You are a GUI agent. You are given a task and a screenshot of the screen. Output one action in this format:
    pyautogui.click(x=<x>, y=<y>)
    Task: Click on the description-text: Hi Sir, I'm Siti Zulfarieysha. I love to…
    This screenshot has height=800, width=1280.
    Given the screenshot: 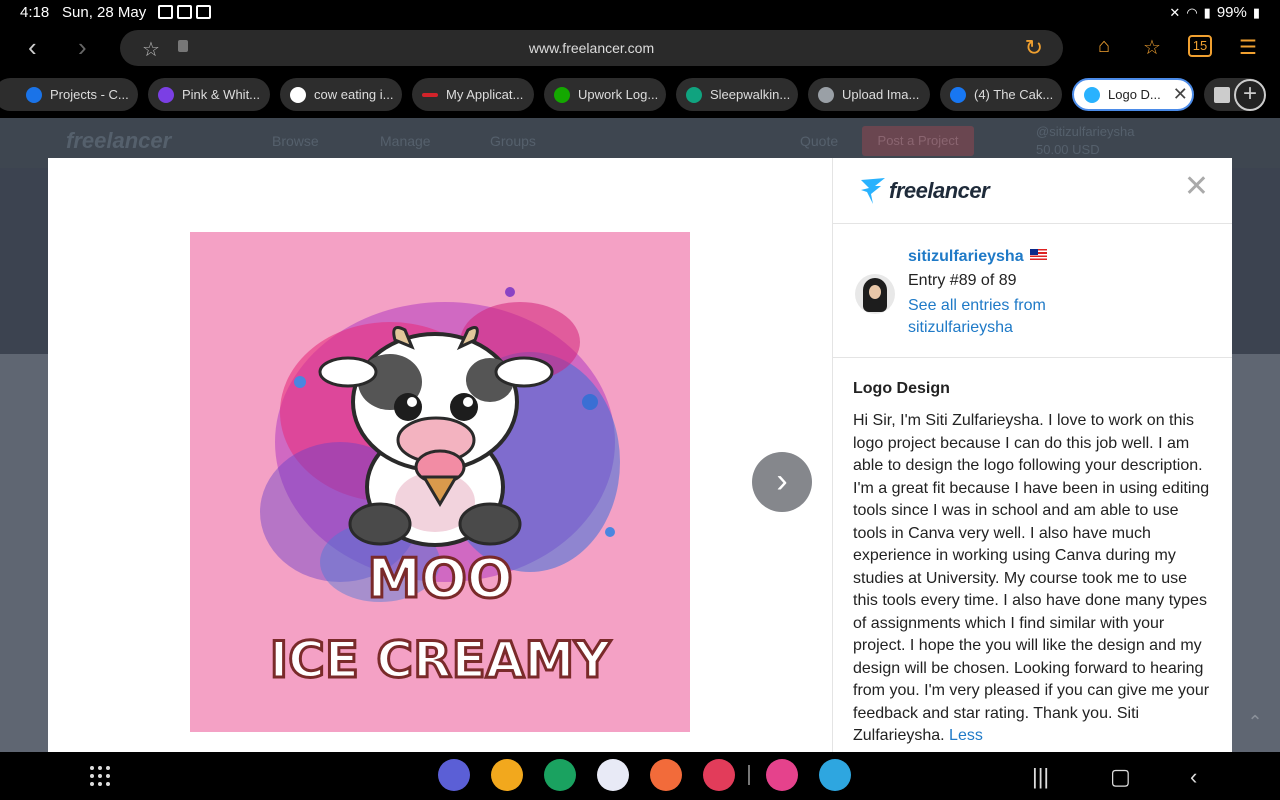 What is the action you would take?
    pyautogui.click(x=1031, y=578)
    